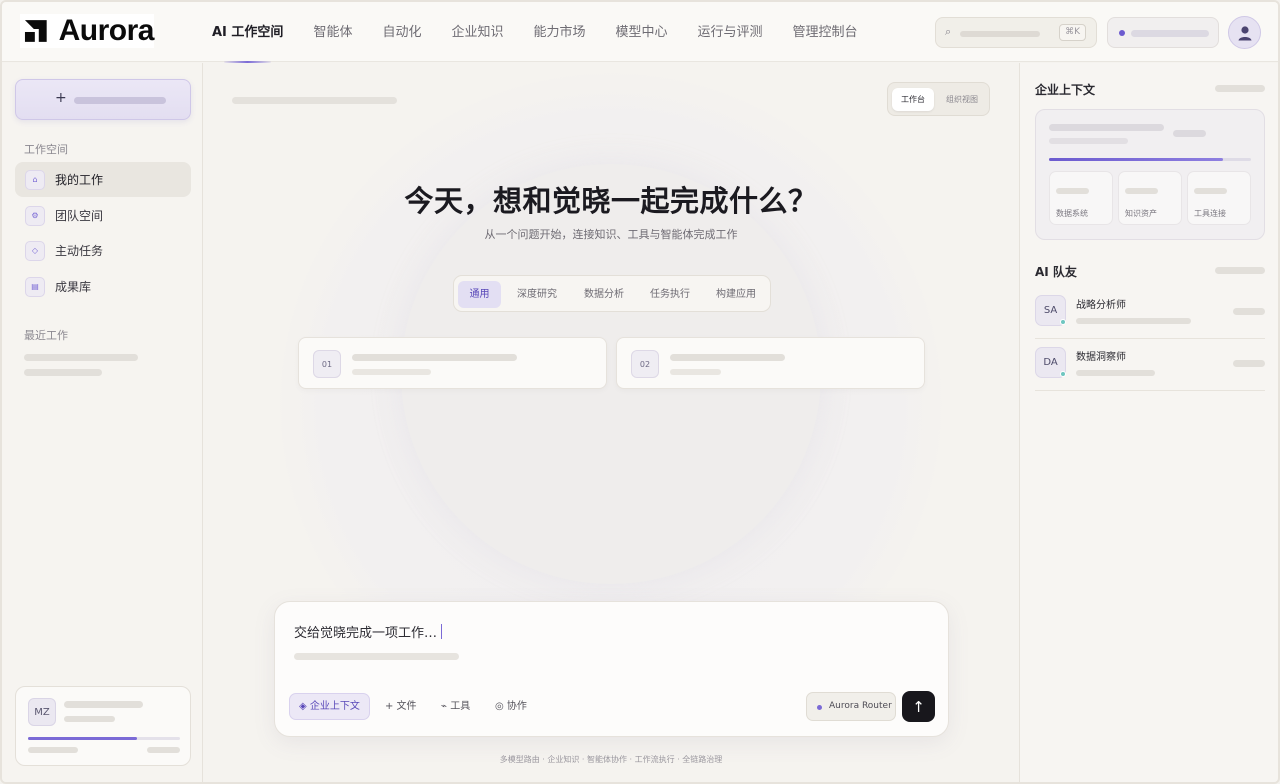 The height and width of the screenshot is (784, 1280). I want to click on task-icon: ◇, so click(35, 250).